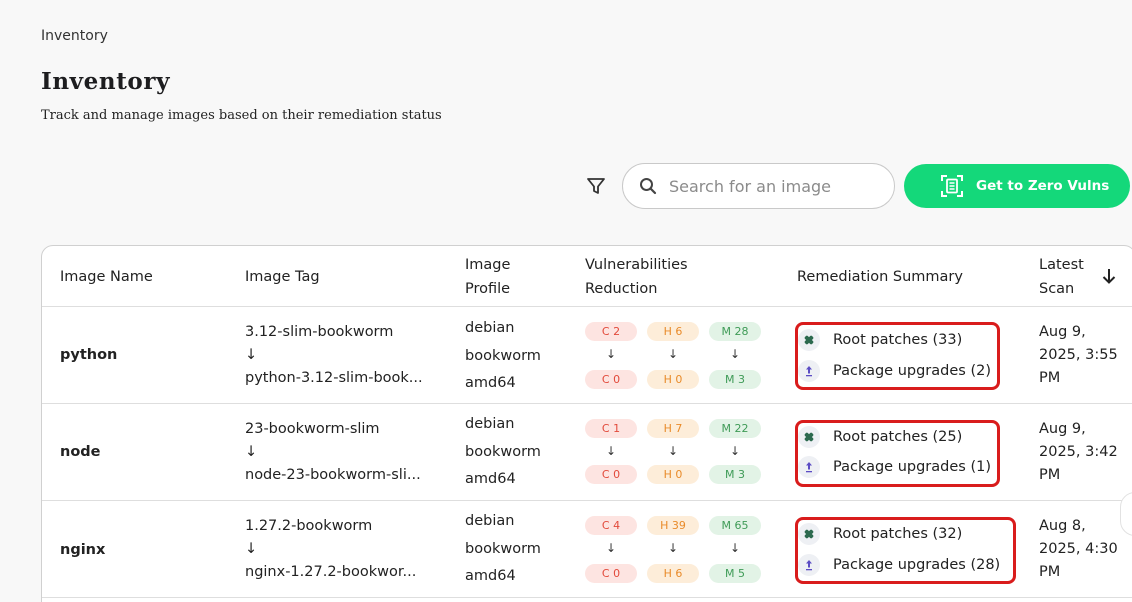 The image size is (1132, 602). Describe the element at coordinates (952, 186) in the screenshot. I see `scan-icon` at that location.